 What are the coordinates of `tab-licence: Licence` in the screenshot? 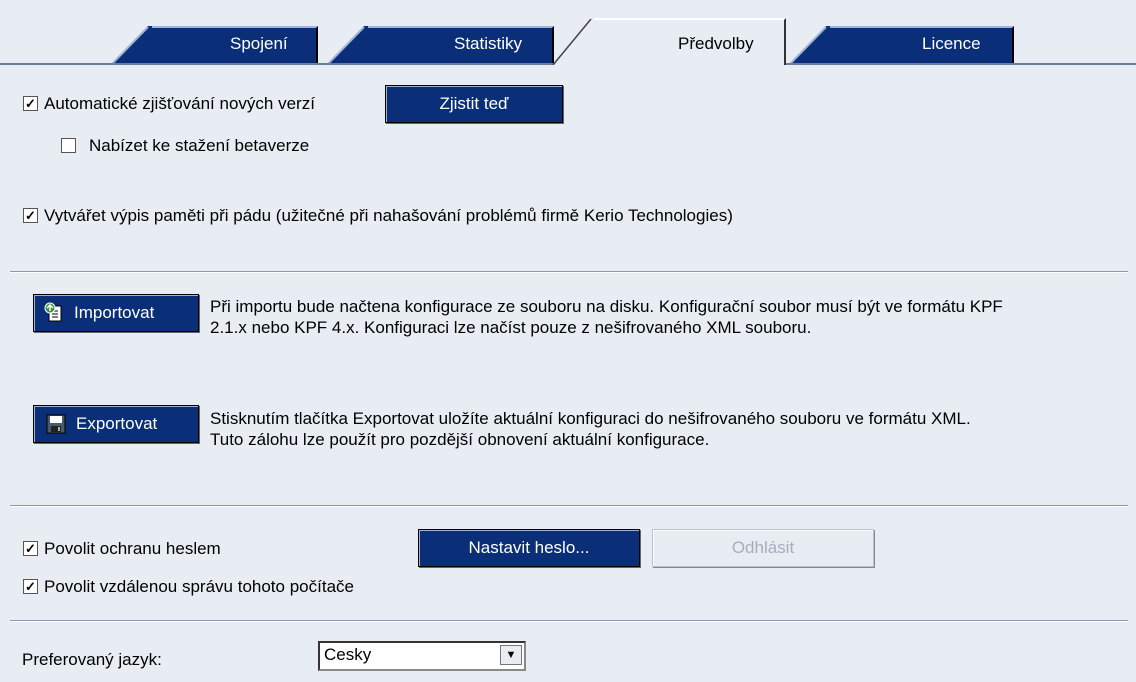 It's located at (902, 45).